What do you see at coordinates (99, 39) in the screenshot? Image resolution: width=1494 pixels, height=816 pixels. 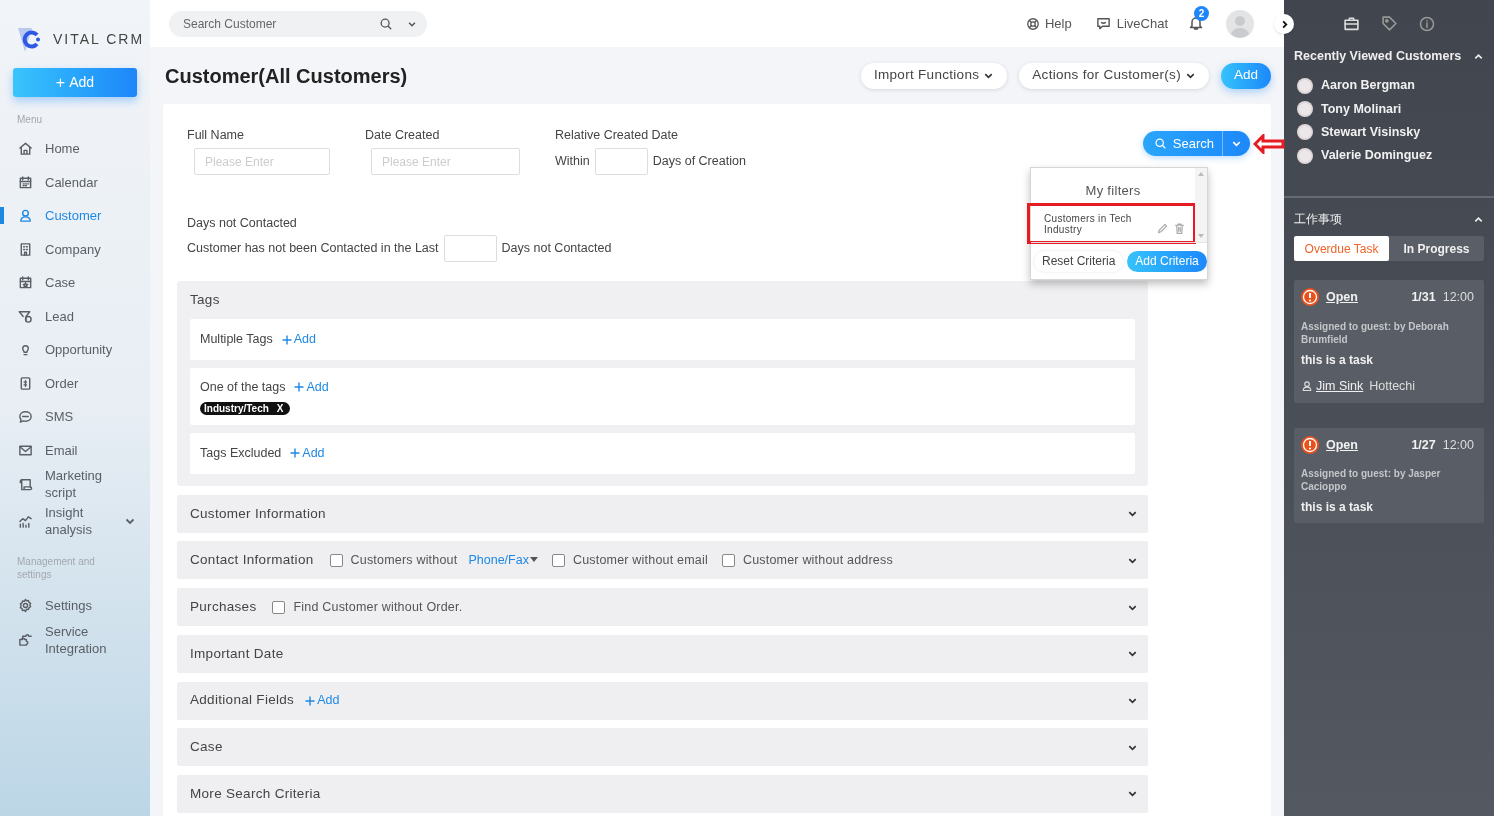 I see `logo-text: VITAL CRM` at bounding box center [99, 39].